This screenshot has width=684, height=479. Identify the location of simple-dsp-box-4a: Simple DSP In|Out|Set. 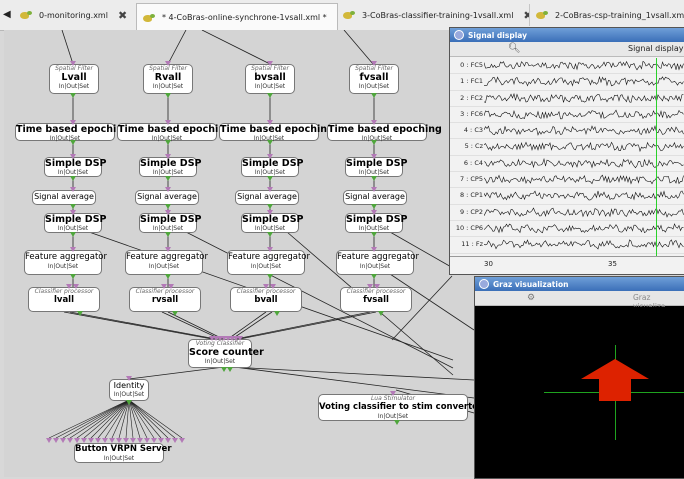
(376, 167).